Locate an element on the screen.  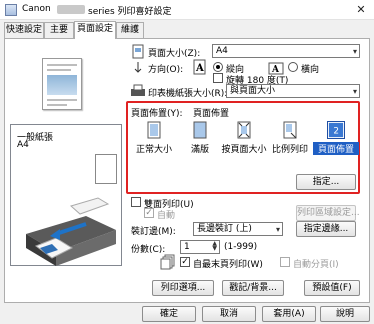
duplex-auto-checkbox: ✓ is located at coordinates (149, 213).